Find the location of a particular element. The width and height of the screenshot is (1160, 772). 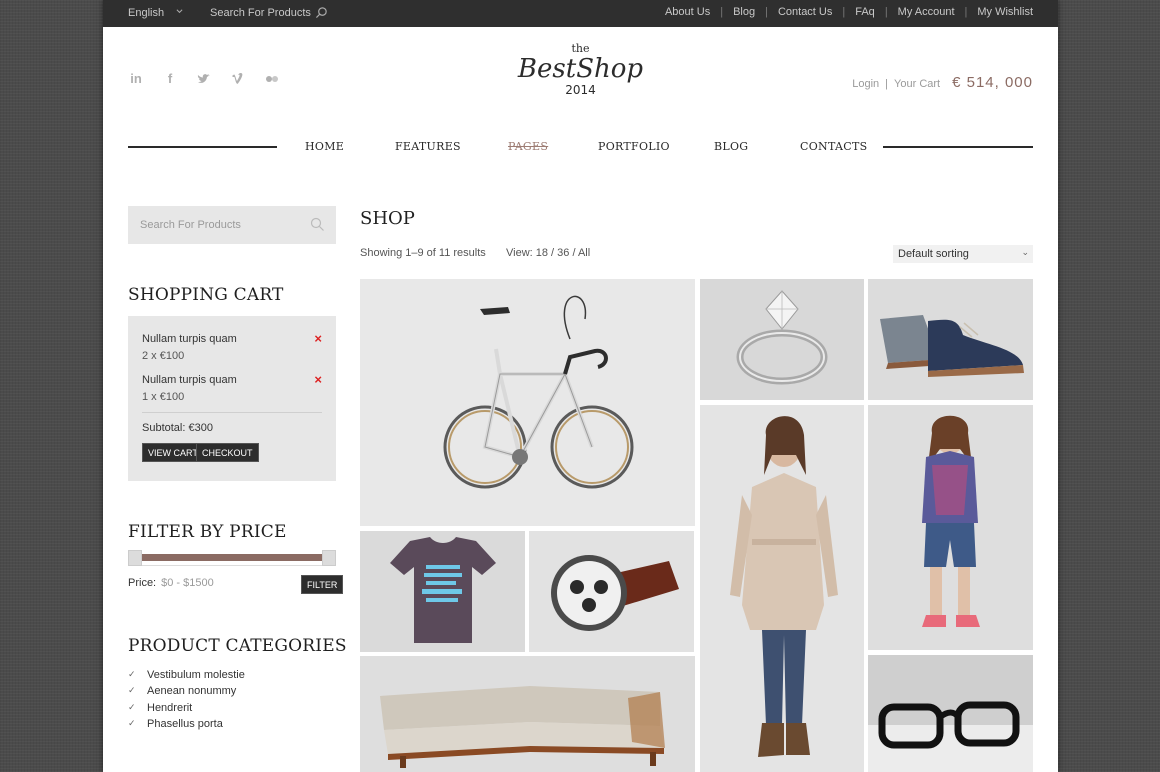

slider-handle-min is located at coordinates (135, 558).